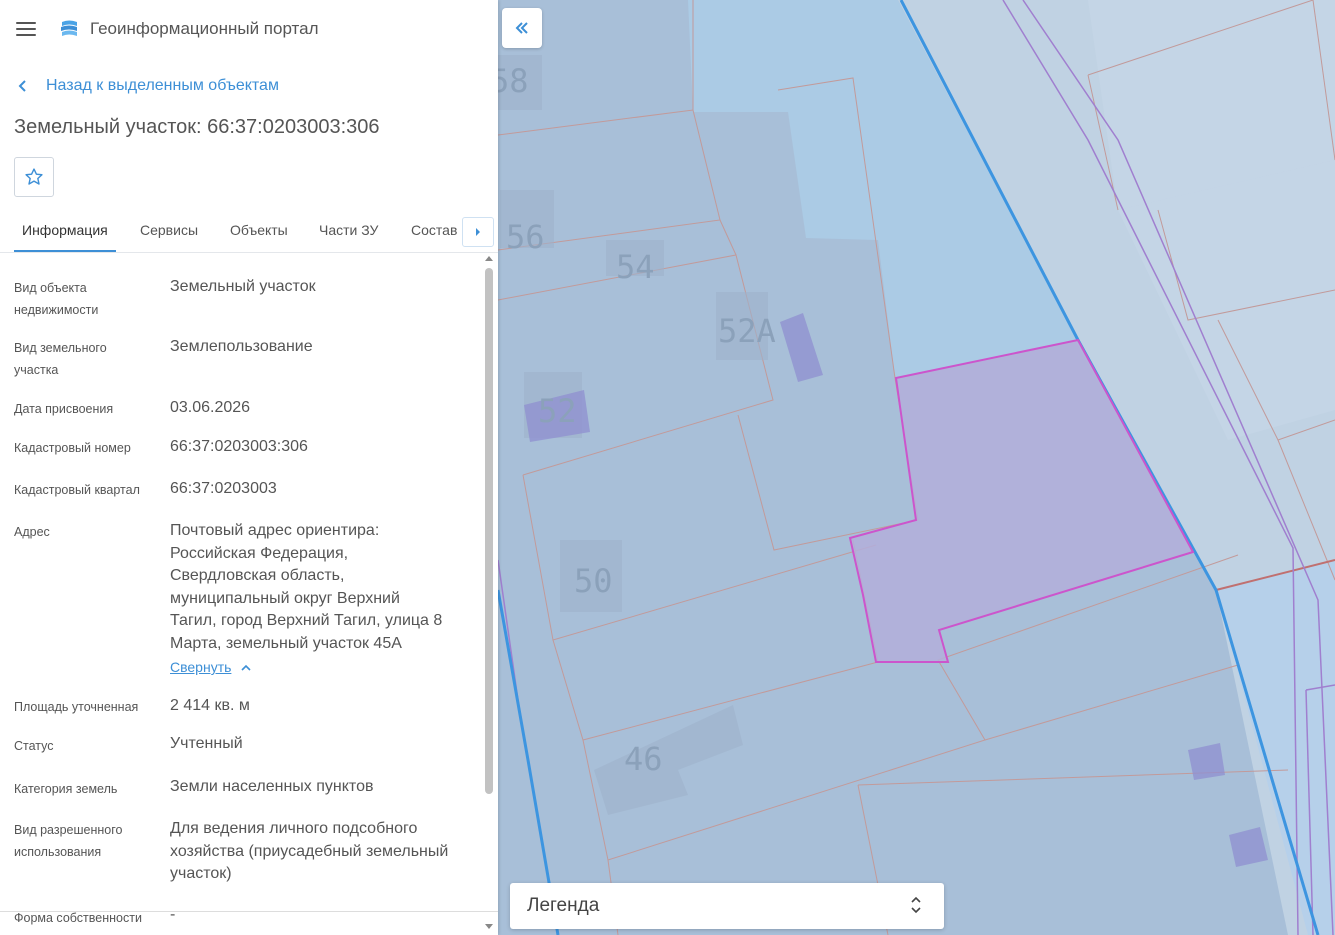 The height and width of the screenshot is (935, 1335). Describe the element at coordinates (76, 707) in the screenshot. I see `area-label: Площадь уточненная` at that location.